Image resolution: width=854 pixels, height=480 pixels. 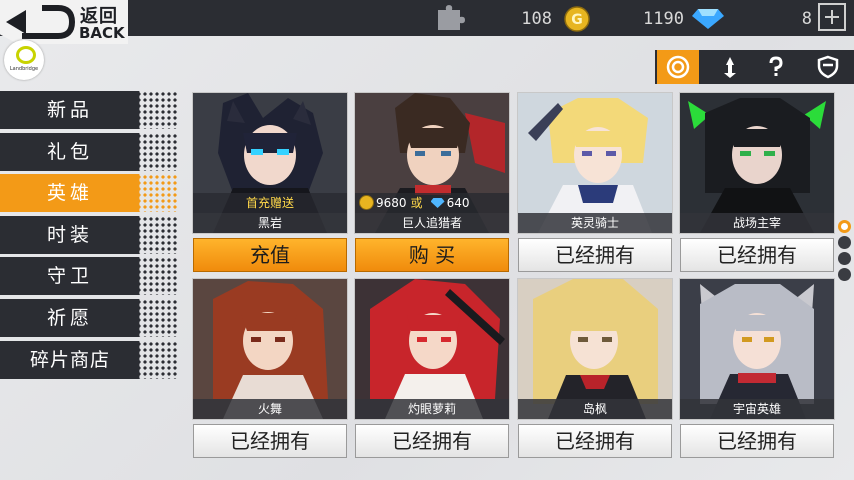 I want to click on tab-coin-filter, so click(x=678, y=67).